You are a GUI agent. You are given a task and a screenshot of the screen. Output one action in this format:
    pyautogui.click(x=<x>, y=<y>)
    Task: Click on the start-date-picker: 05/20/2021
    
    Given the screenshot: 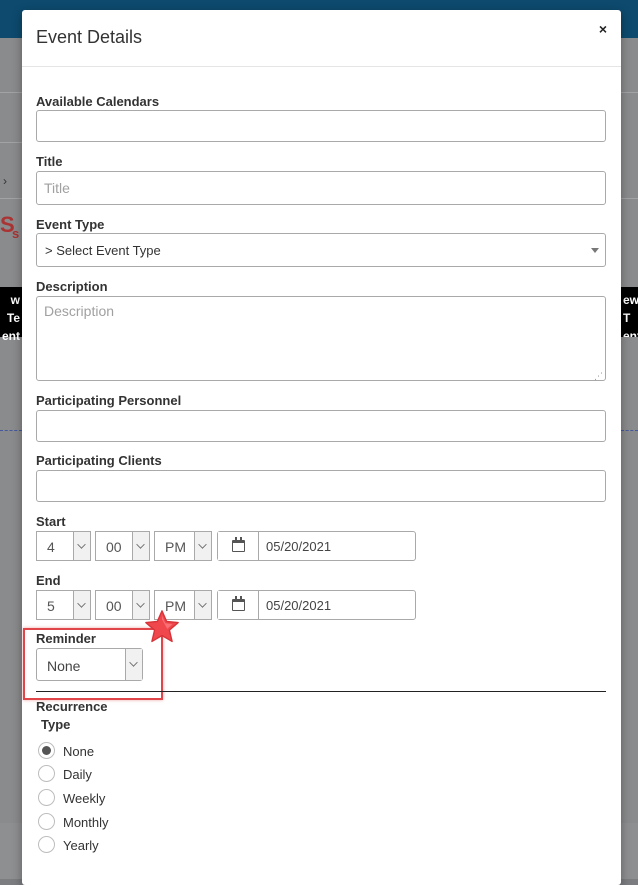 What is the action you would take?
    pyautogui.click(x=316, y=546)
    